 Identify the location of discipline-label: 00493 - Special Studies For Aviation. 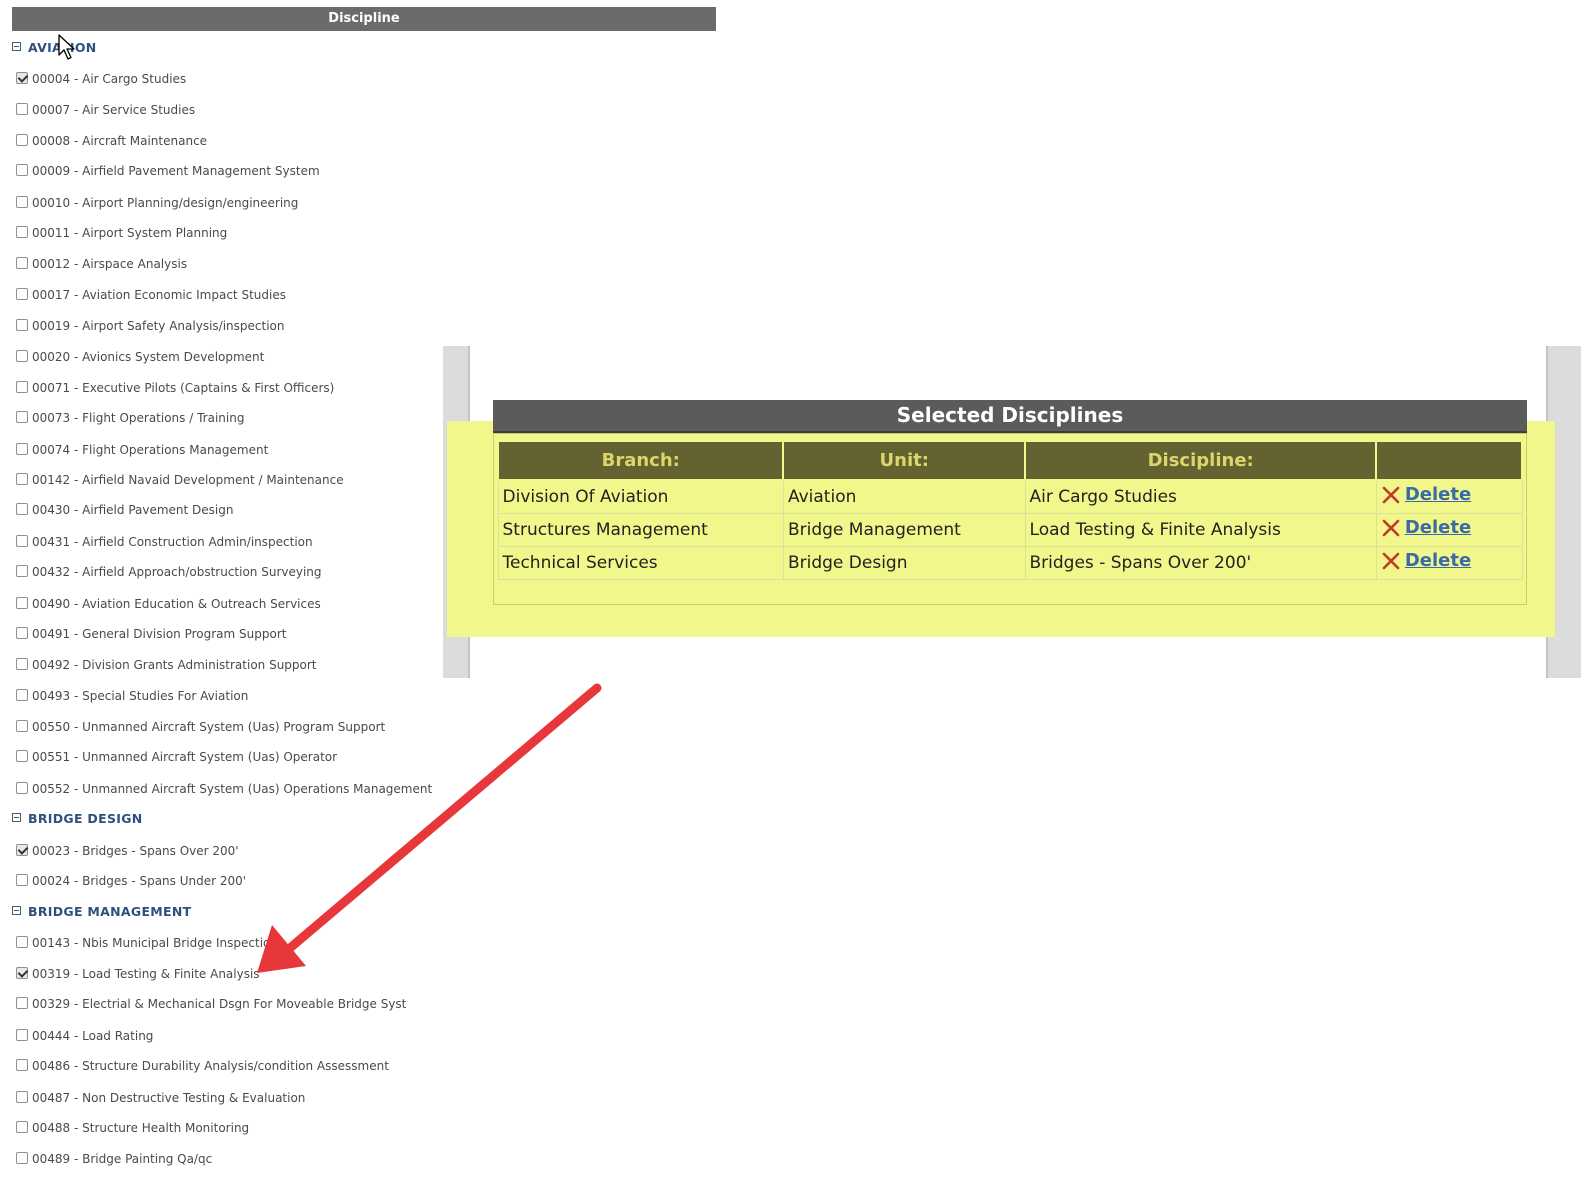
(140, 696).